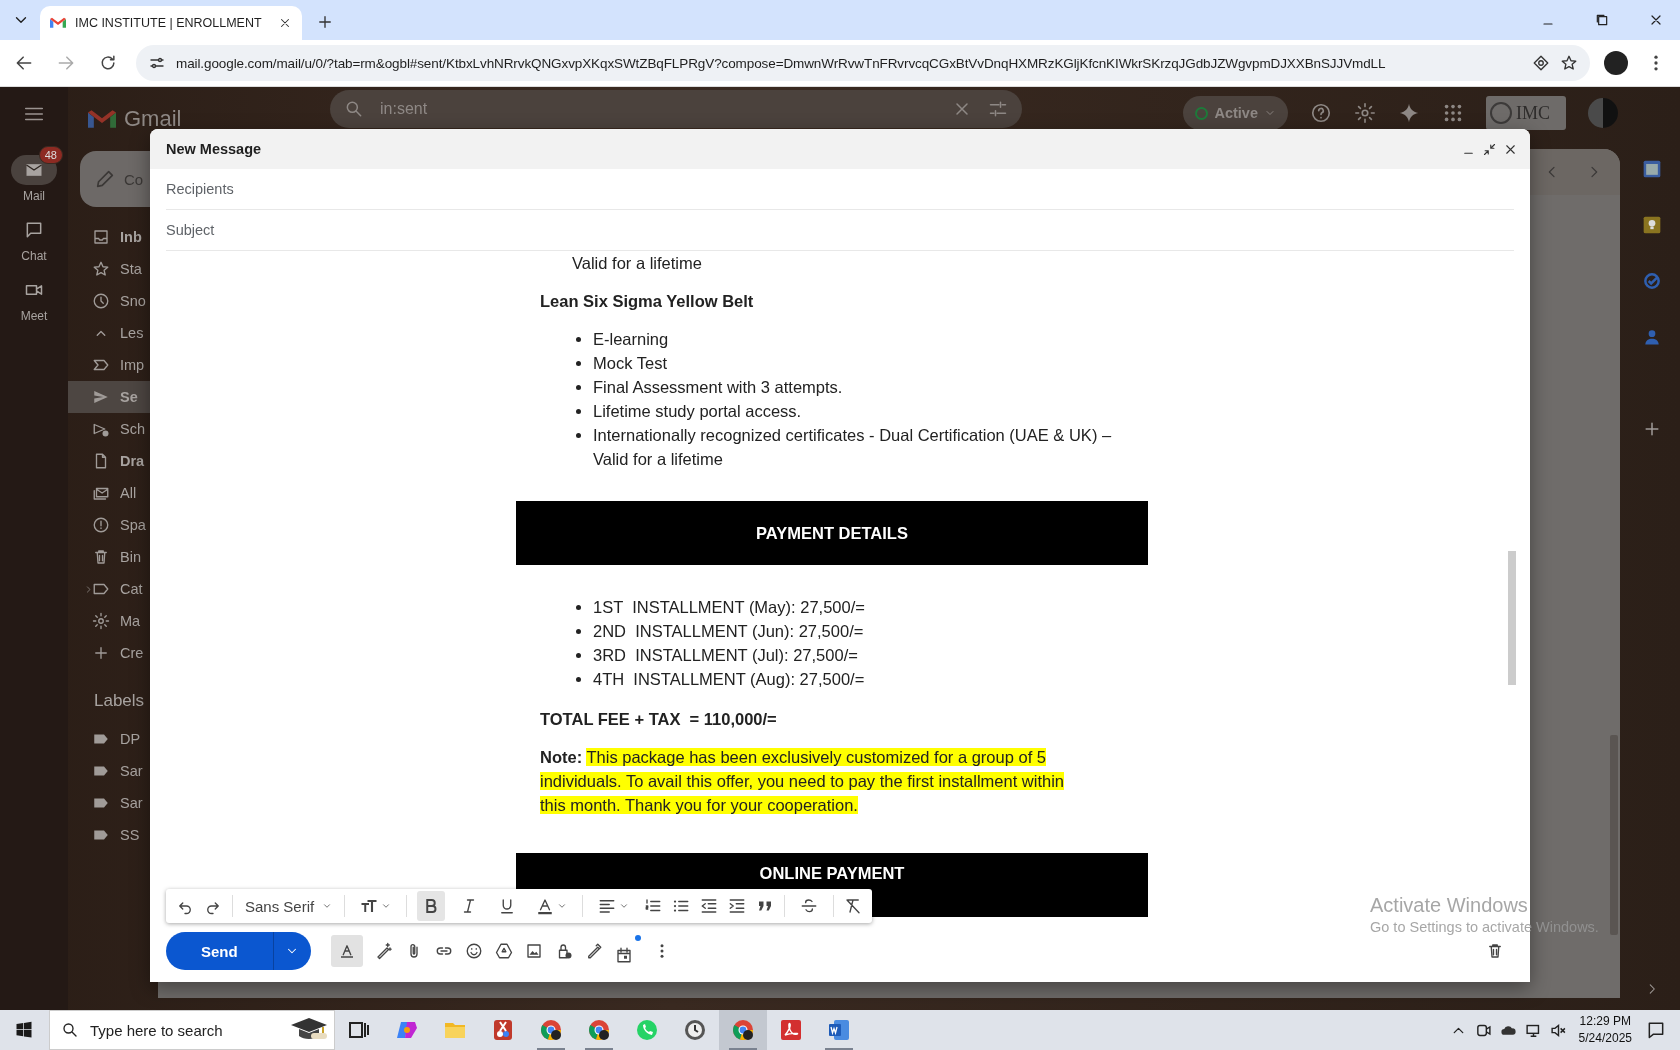 The image size is (1680, 1050). Describe the element at coordinates (1652, 225) in the screenshot. I see `lightbulb-note-icon` at that location.